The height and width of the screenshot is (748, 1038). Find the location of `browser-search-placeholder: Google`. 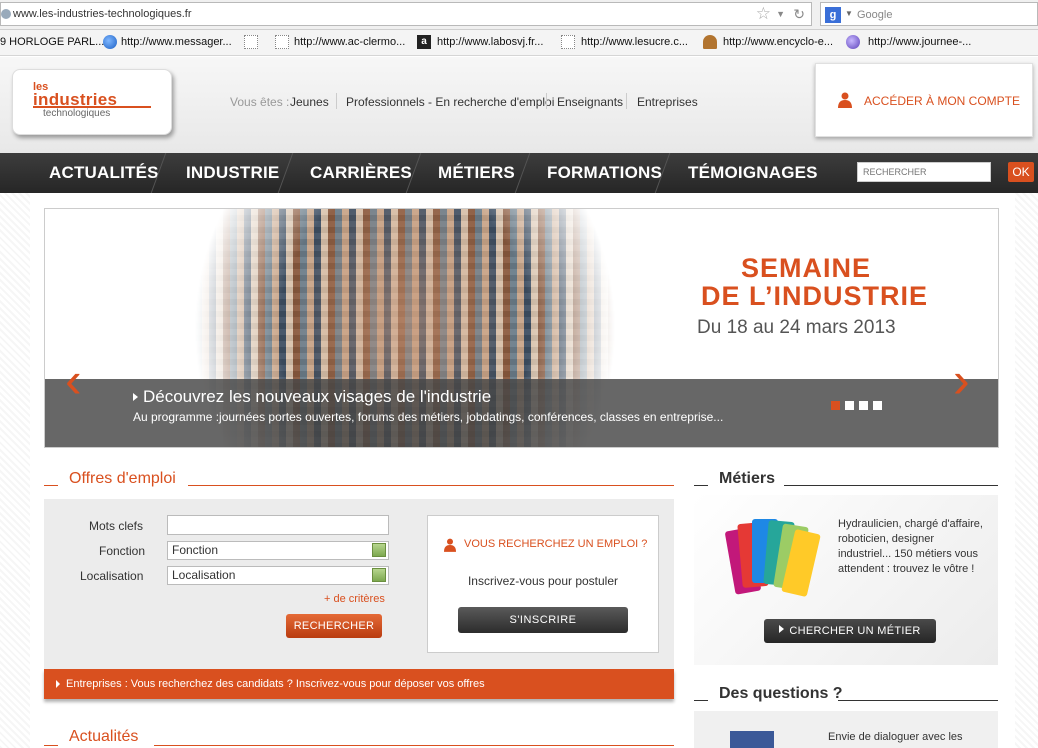

browser-search-placeholder: Google is located at coordinates (875, 15).